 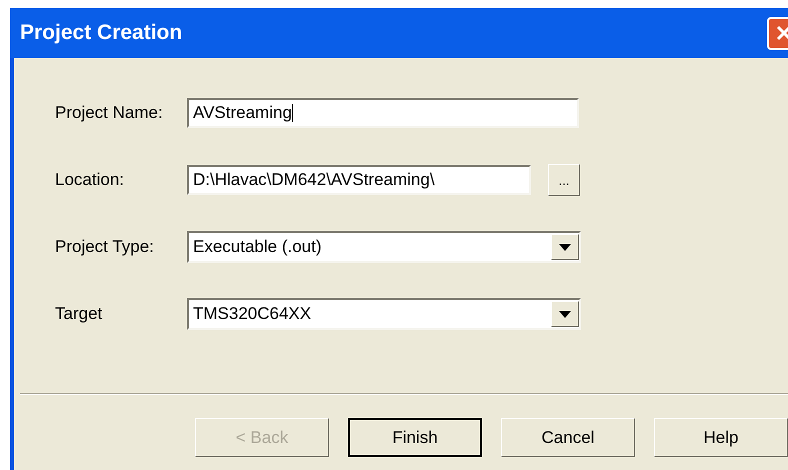 What do you see at coordinates (383, 113) in the screenshot?
I see `text-field: AVStreaming` at bounding box center [383, 113].